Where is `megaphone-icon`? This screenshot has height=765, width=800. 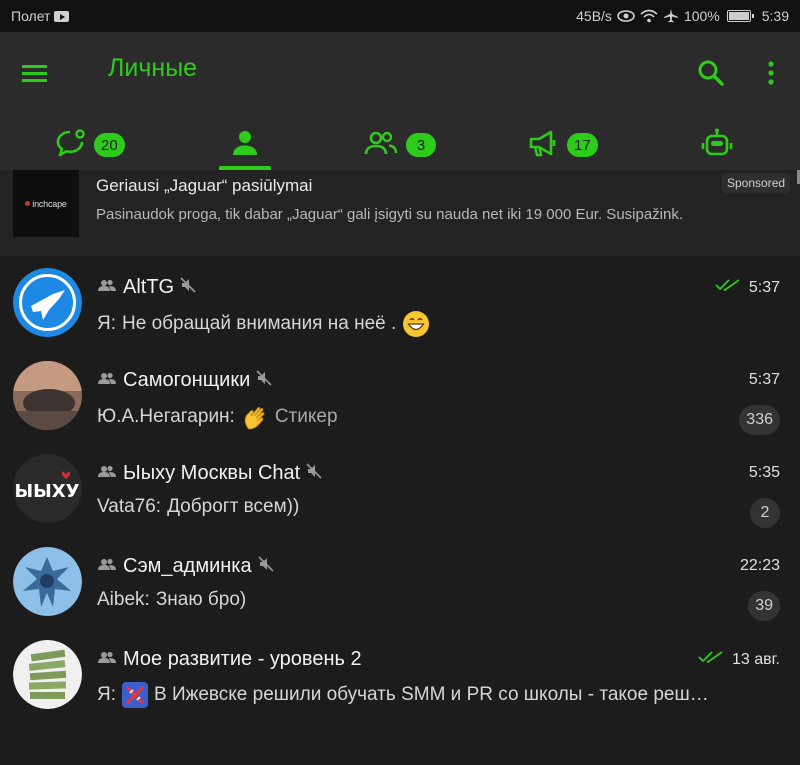
megaphone-icon is located at coordinates (543, 145).